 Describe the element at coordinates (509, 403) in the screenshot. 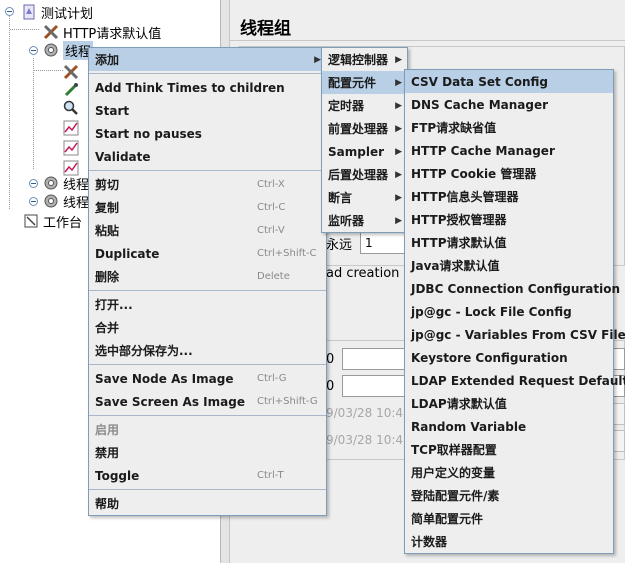

I see `menu-item-ldap-request-defaults: LDAP请求默认值` at that location.